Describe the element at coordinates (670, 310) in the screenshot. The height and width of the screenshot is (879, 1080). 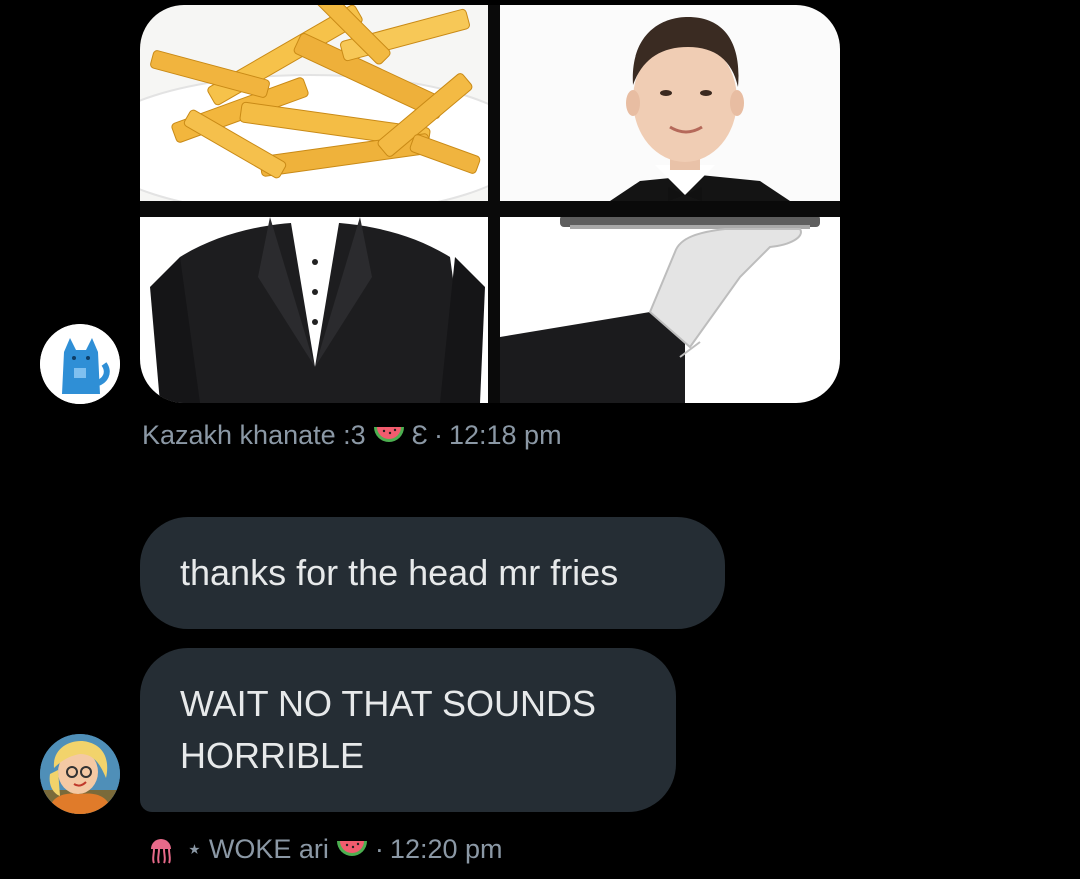
I see `gloved-hand-tray-image` at that location.